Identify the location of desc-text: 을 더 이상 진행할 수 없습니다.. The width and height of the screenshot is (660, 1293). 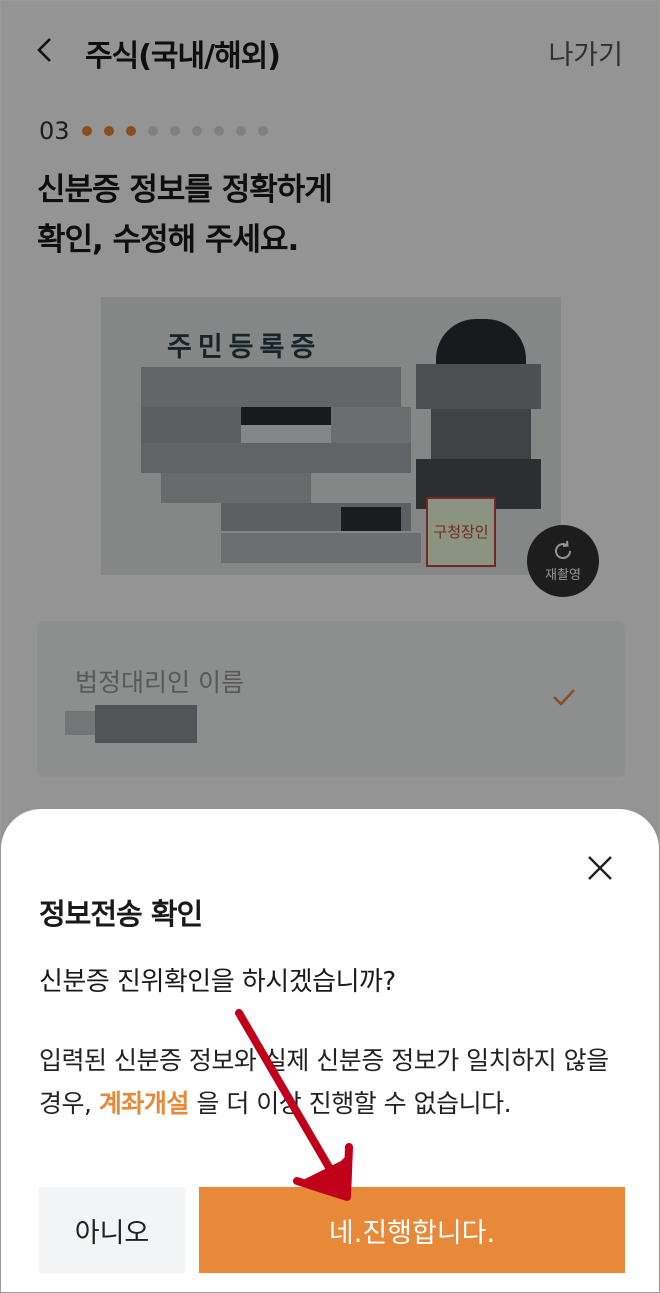
(354, 1103).